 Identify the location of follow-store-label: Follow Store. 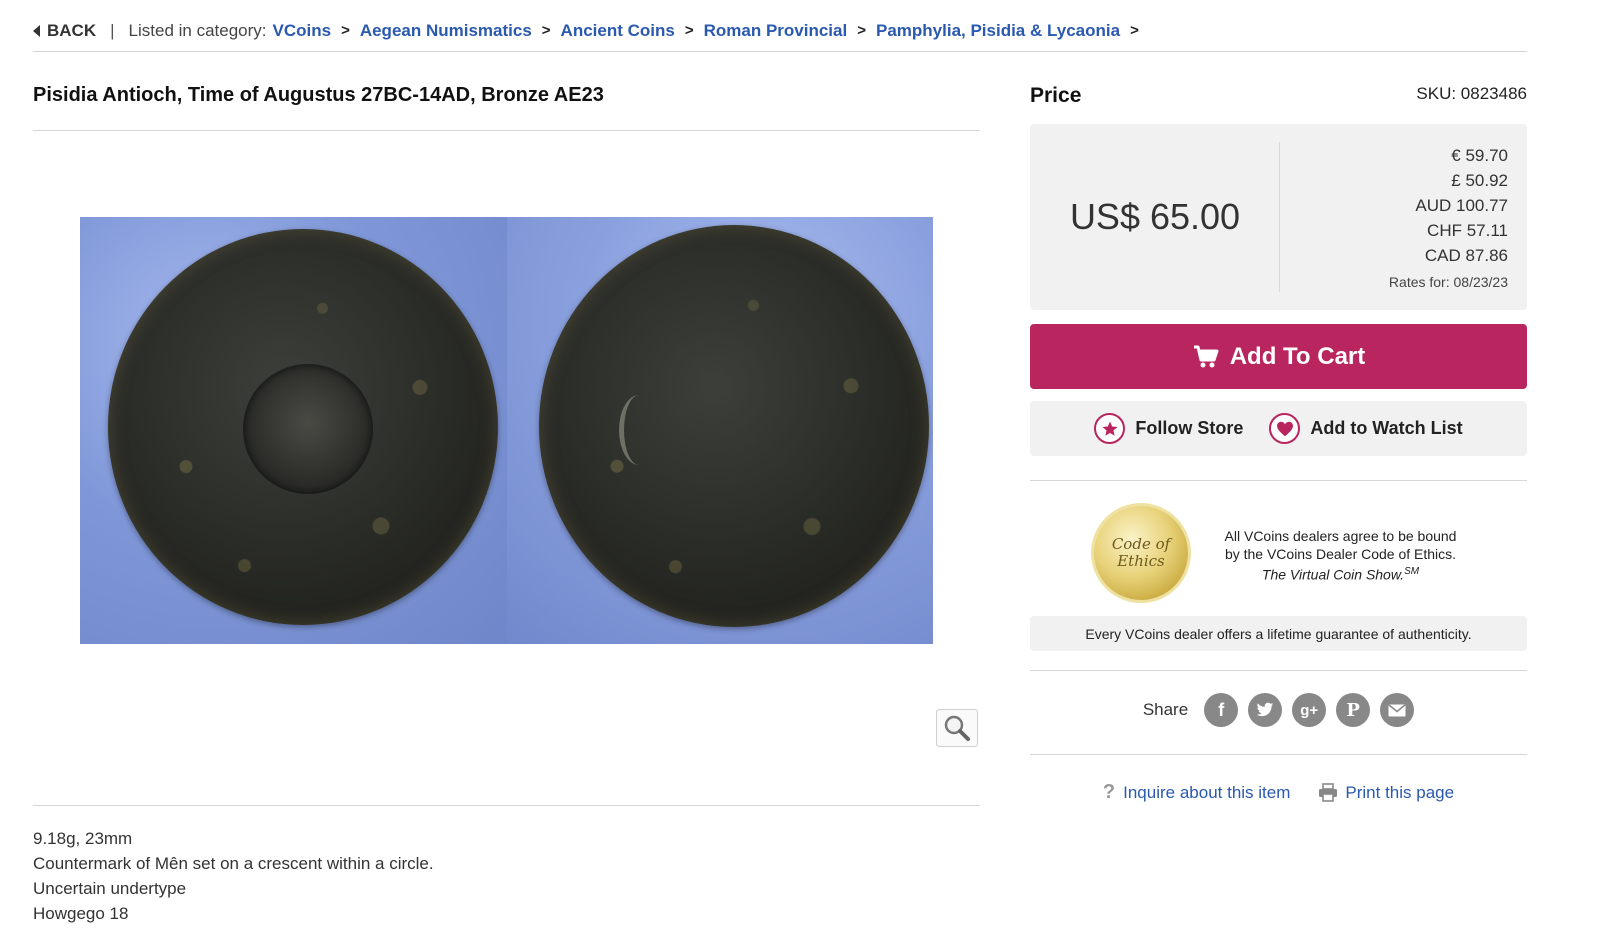
(1189, 428).